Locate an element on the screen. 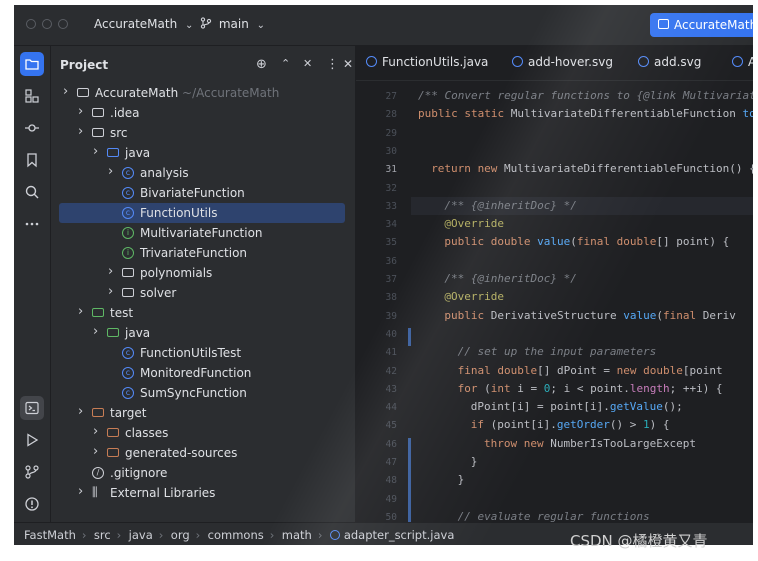 The height and width of the screenshot is (561, 758). tree-item: c MonitoredFunction is located at coordinates (203, 373).